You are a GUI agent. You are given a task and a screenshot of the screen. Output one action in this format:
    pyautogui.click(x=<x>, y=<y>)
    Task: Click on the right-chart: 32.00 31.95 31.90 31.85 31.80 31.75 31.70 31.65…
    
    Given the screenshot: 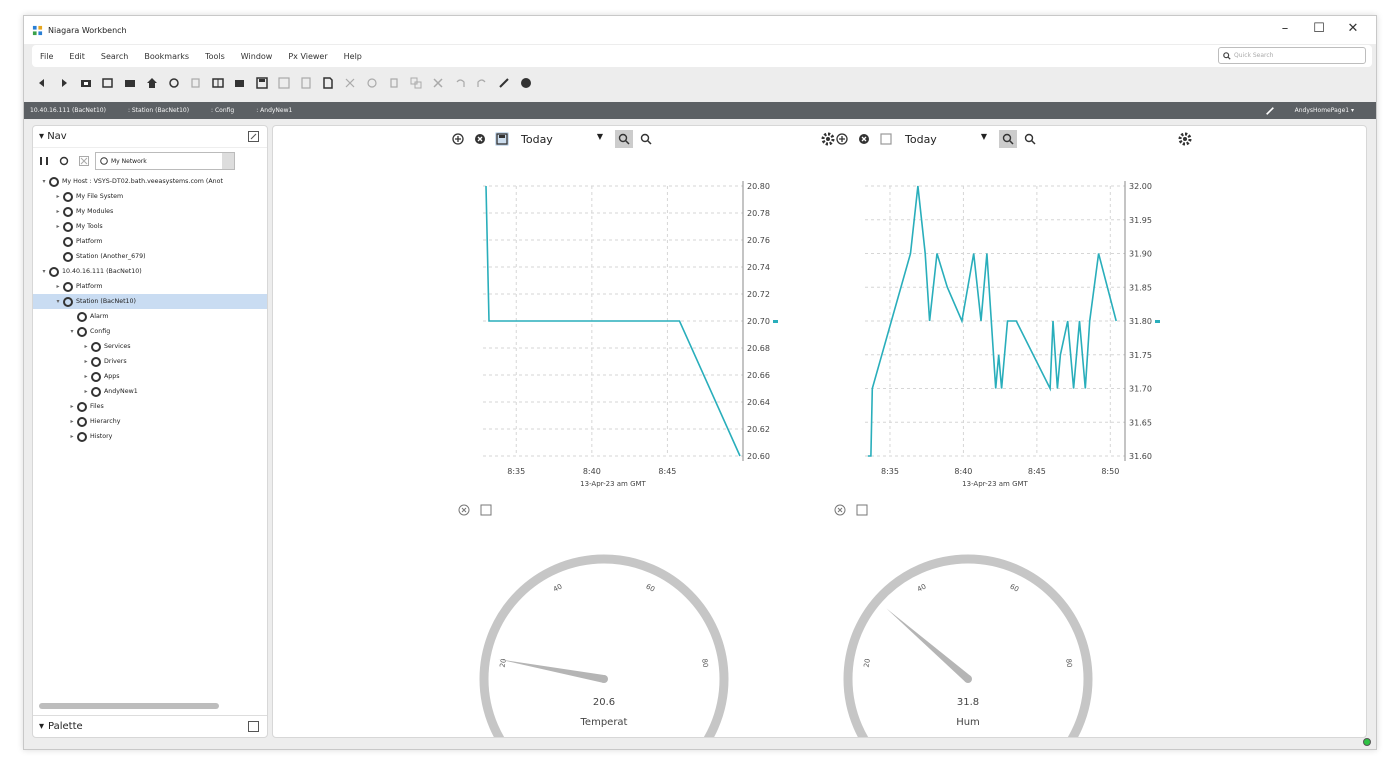 What is the action you would take?
    pyautogui.click(x=1015, y=331)
    